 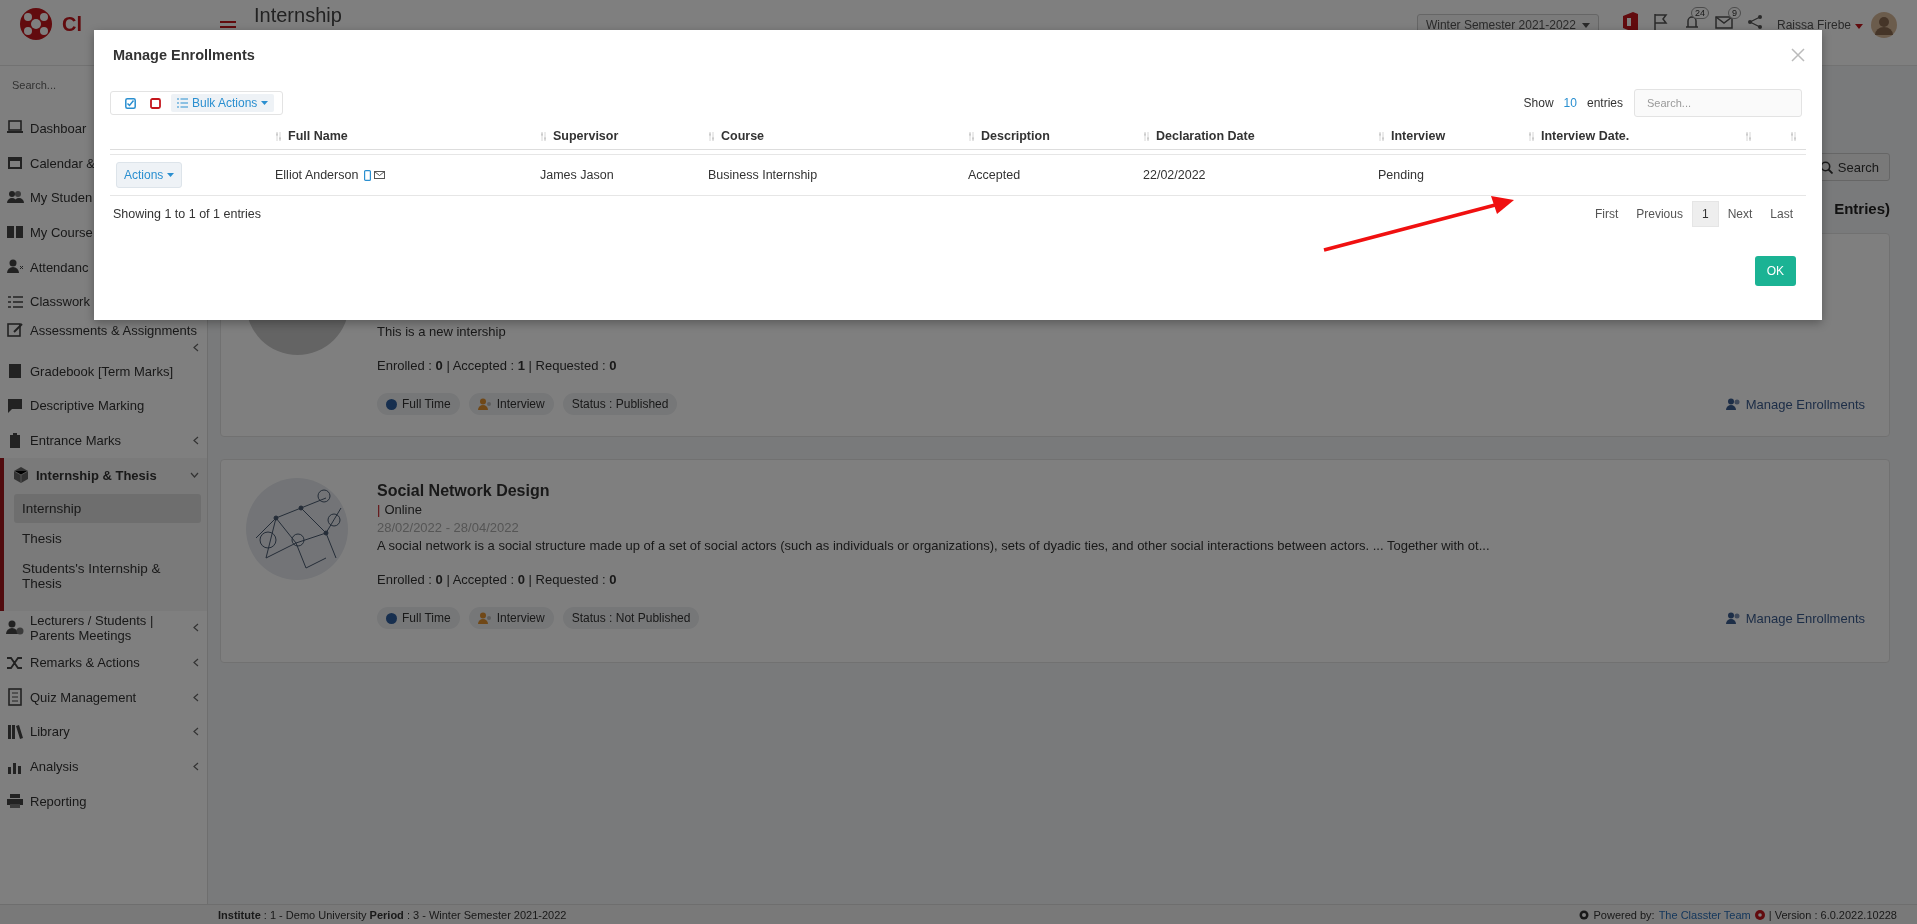 What do you see at coordinates (1174, 175) in the screenshot?
I see `table-cell: 22/02/2022` at bounding box center [1174, 175].